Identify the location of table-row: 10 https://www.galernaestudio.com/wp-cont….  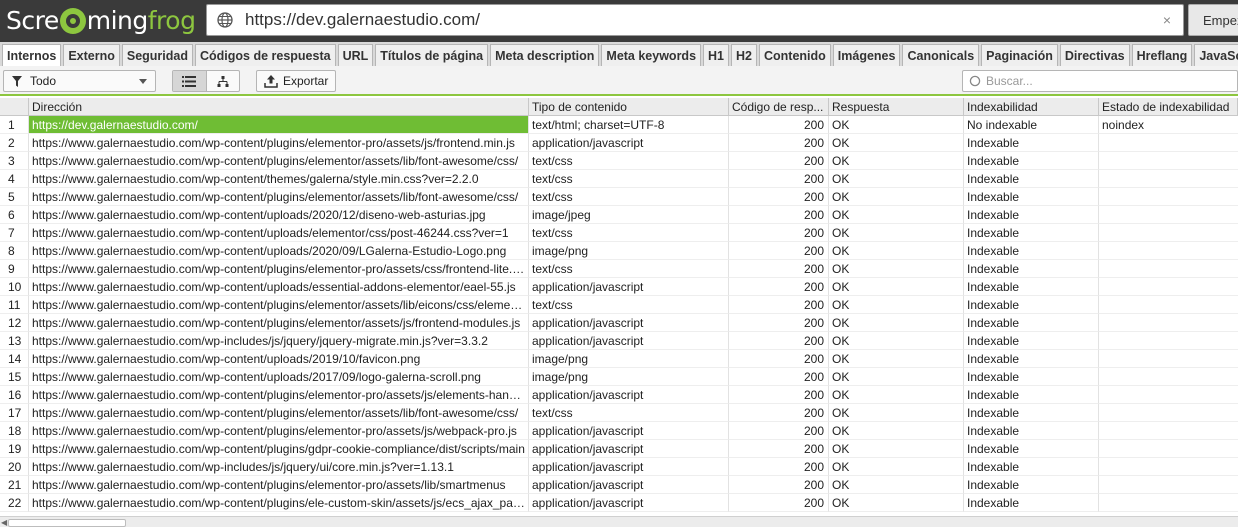
(619, 287).